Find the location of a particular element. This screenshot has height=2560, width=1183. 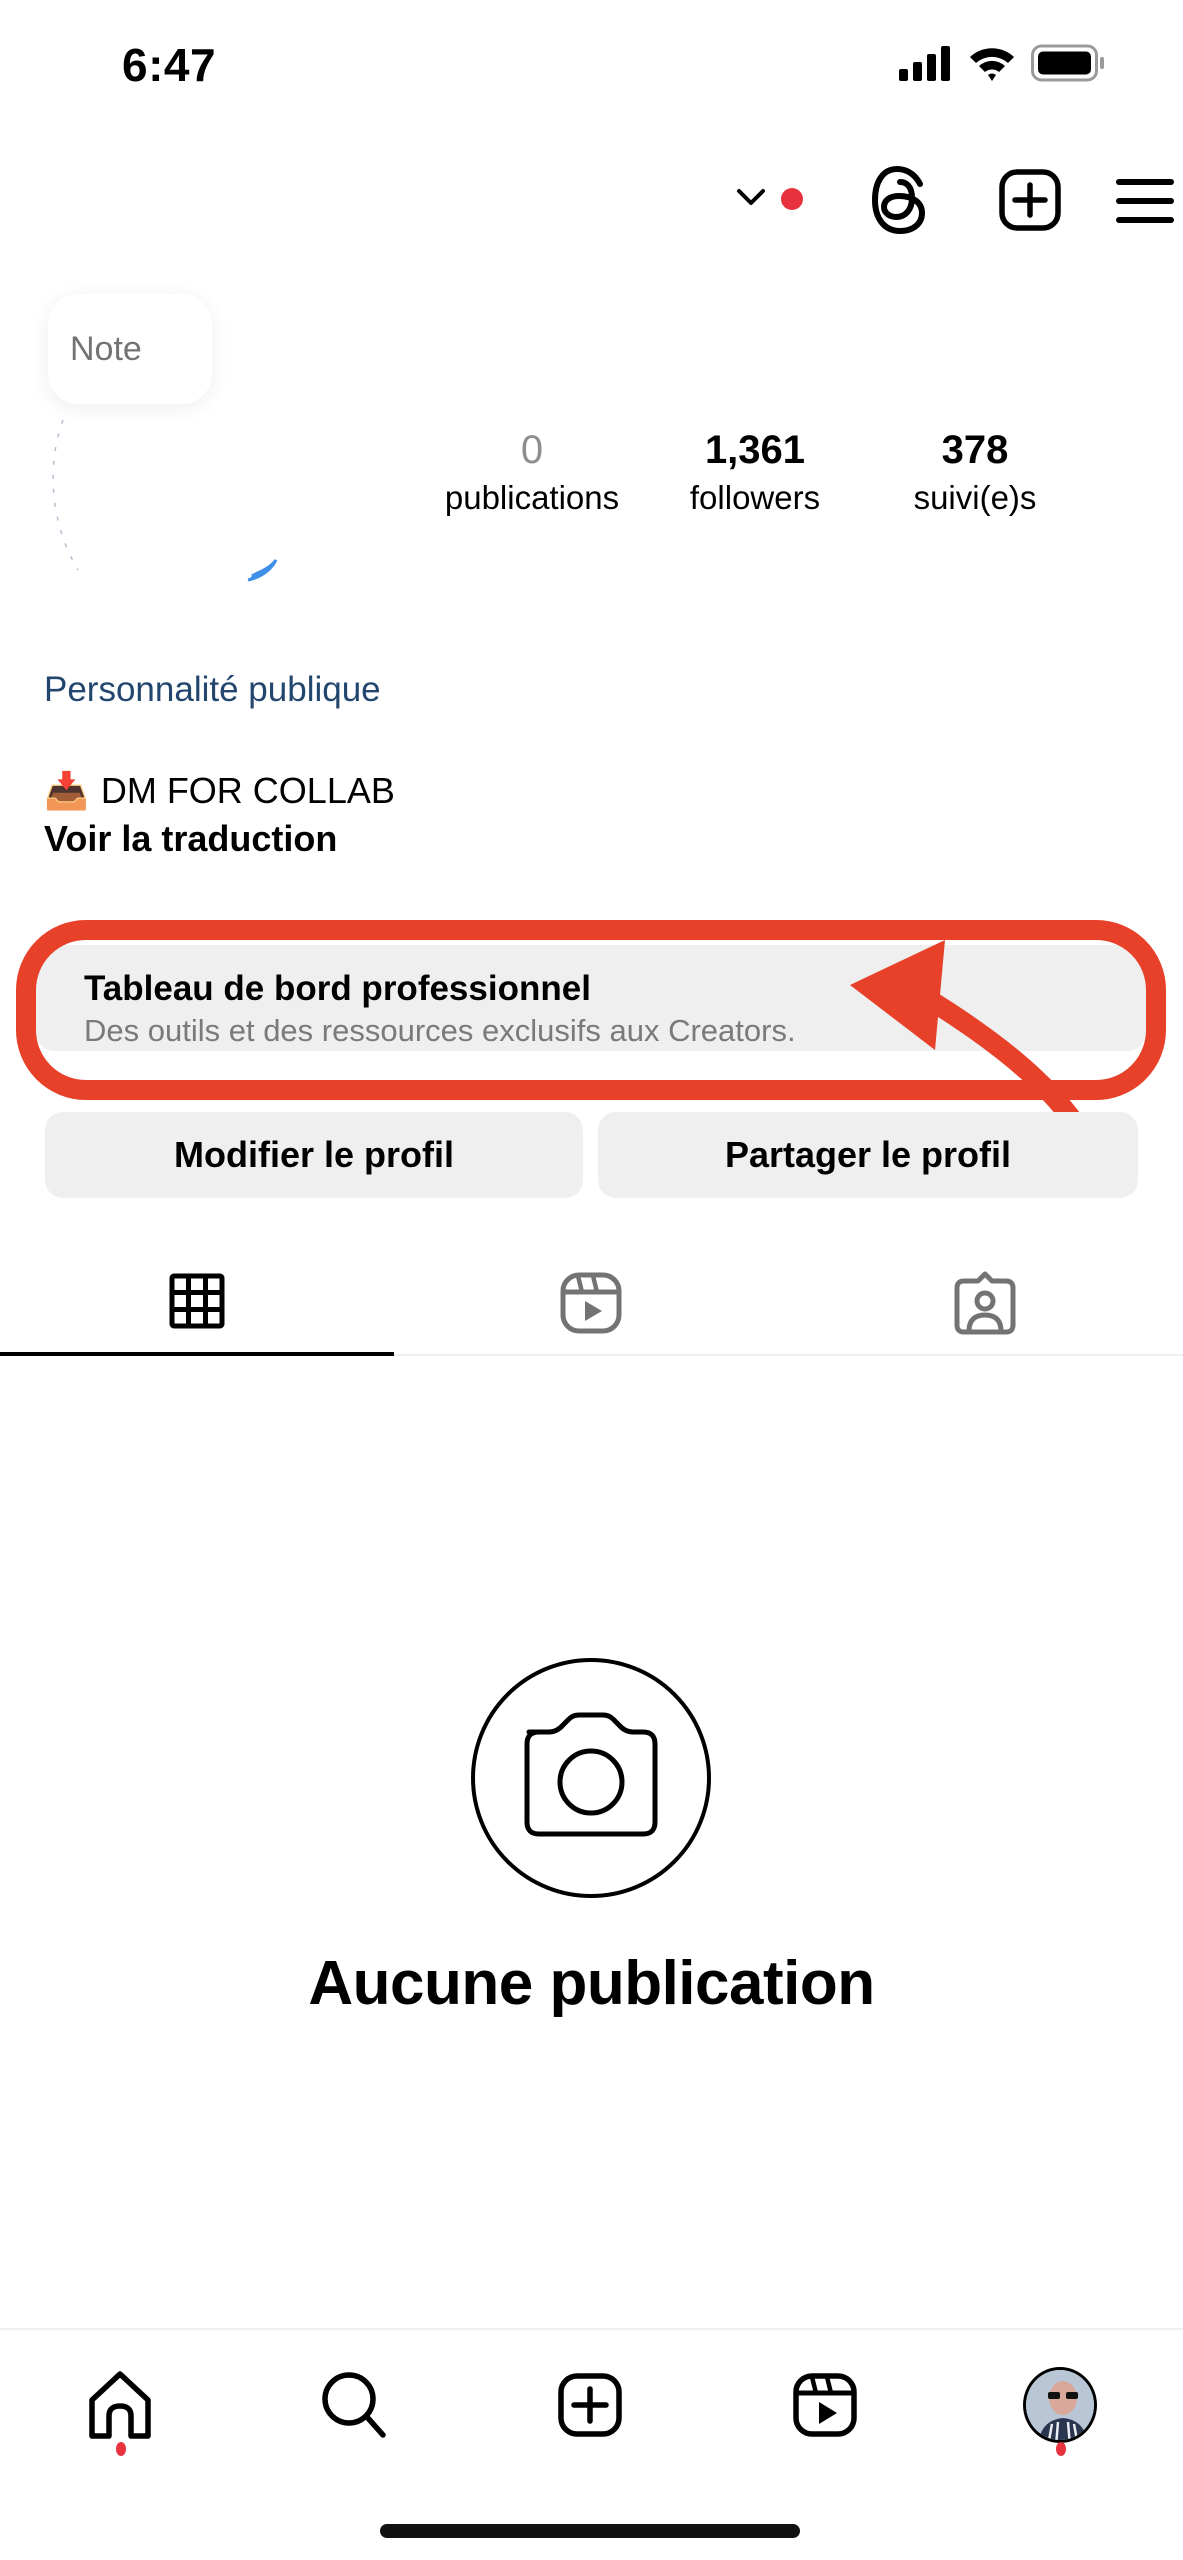

menu-icon is located at coordinates (1145, 202).